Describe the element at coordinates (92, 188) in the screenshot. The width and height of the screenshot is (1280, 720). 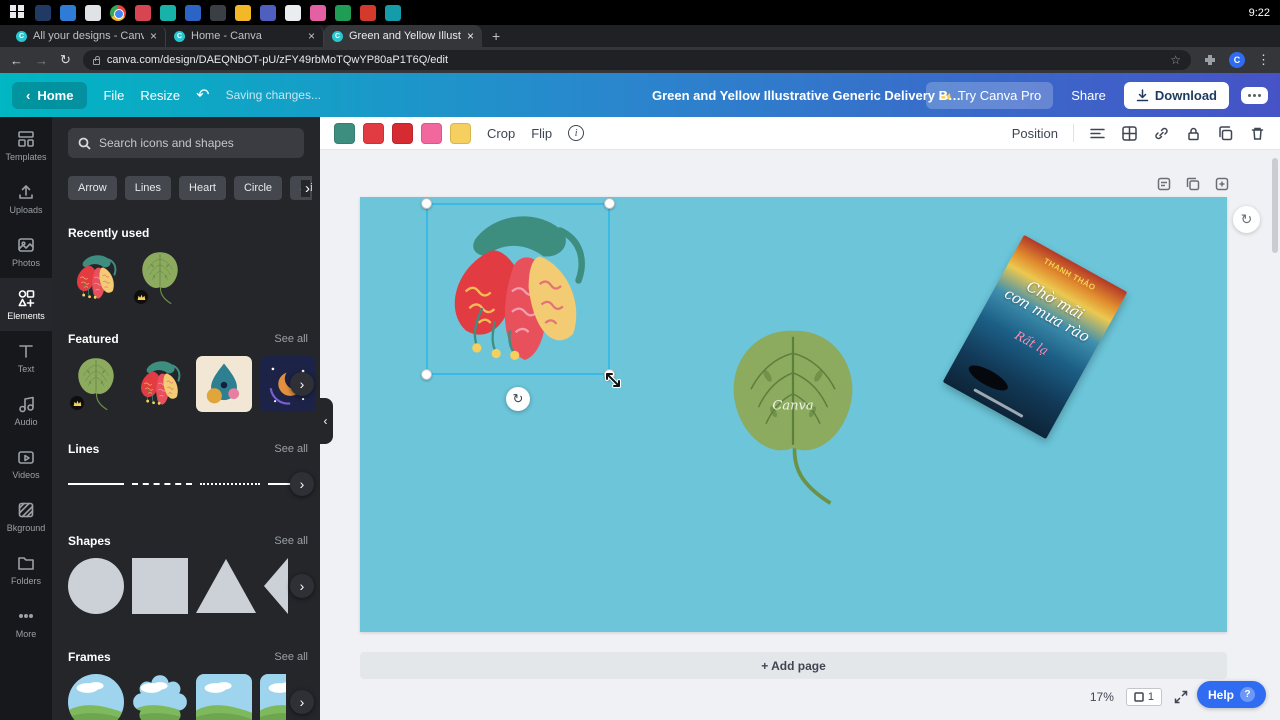
I see `pill-arrow: Arrow` at that location.